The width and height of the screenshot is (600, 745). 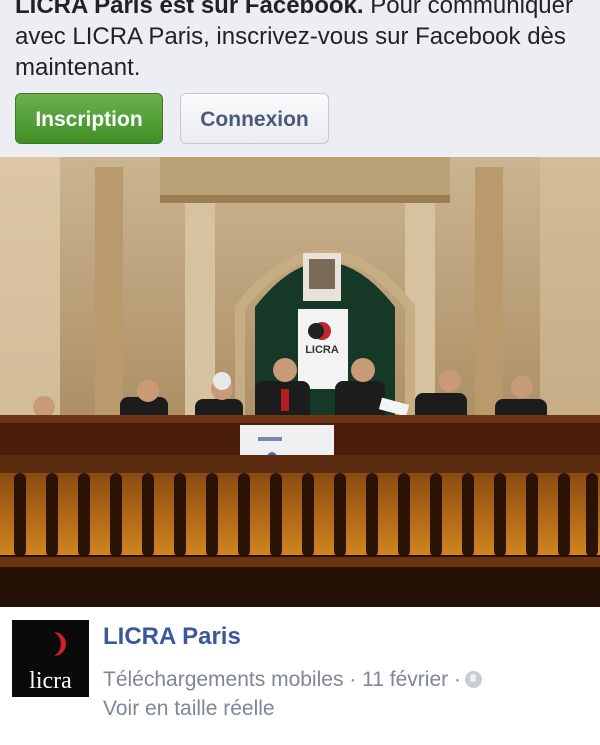 What do you see at coordinates (51, 644) in the screenshot?
I see `licra-logo-icon` at bounding box center [51, 644].